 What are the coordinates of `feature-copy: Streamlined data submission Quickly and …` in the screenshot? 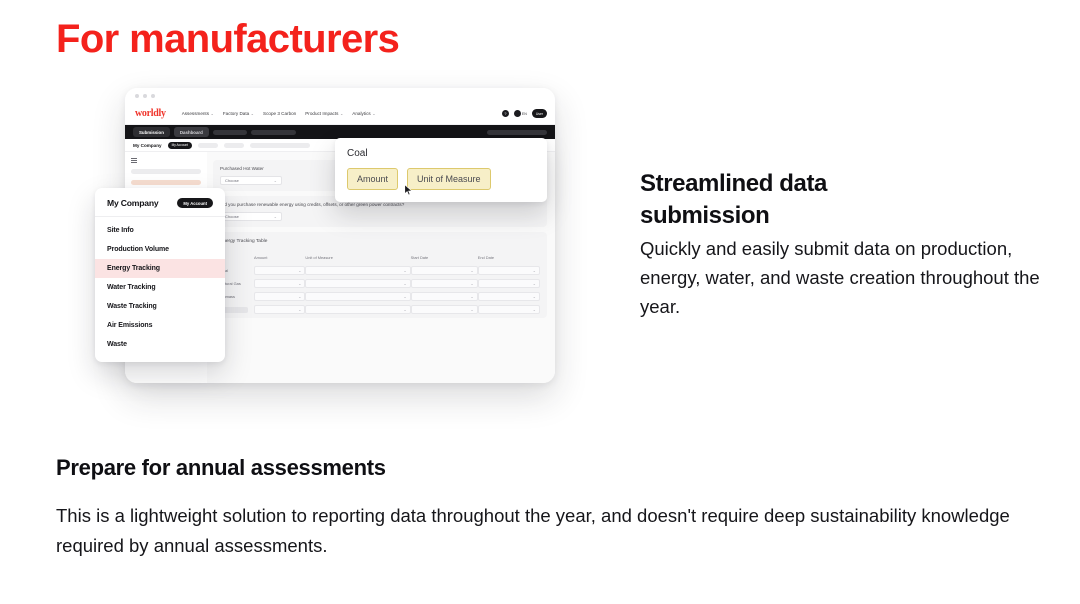 It's located at (840, 245).